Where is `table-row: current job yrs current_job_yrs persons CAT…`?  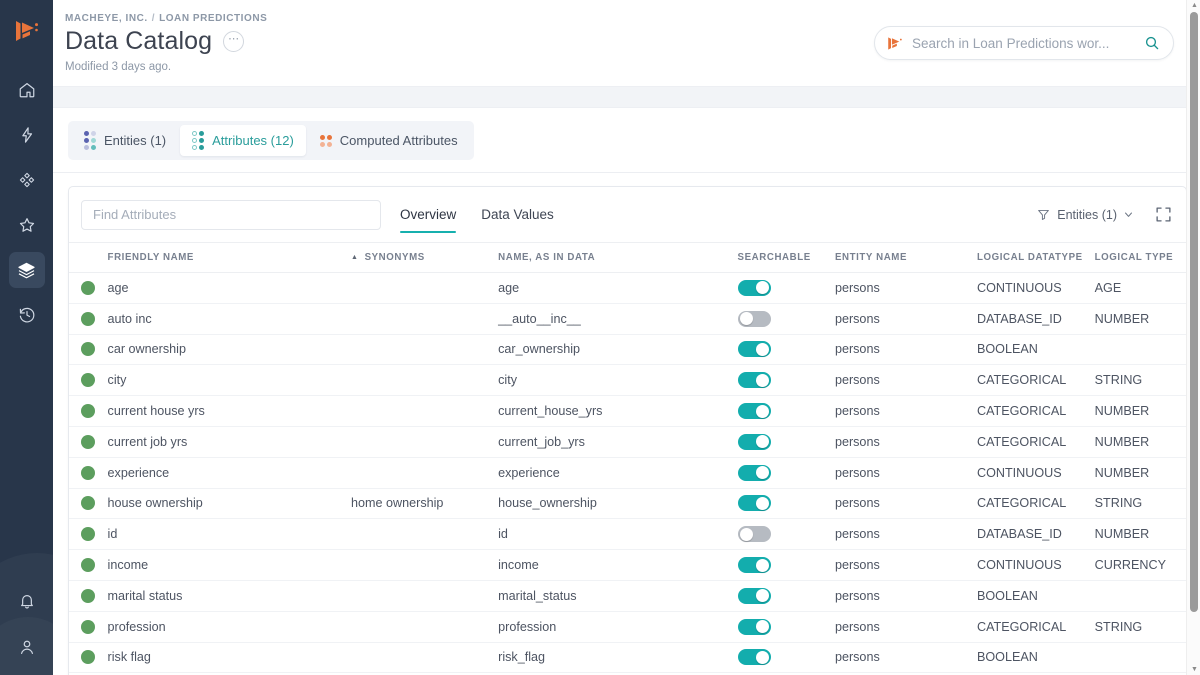
table-row: current job yrs current_job_yrs persons CAT… is located at coordinates (627, 442).